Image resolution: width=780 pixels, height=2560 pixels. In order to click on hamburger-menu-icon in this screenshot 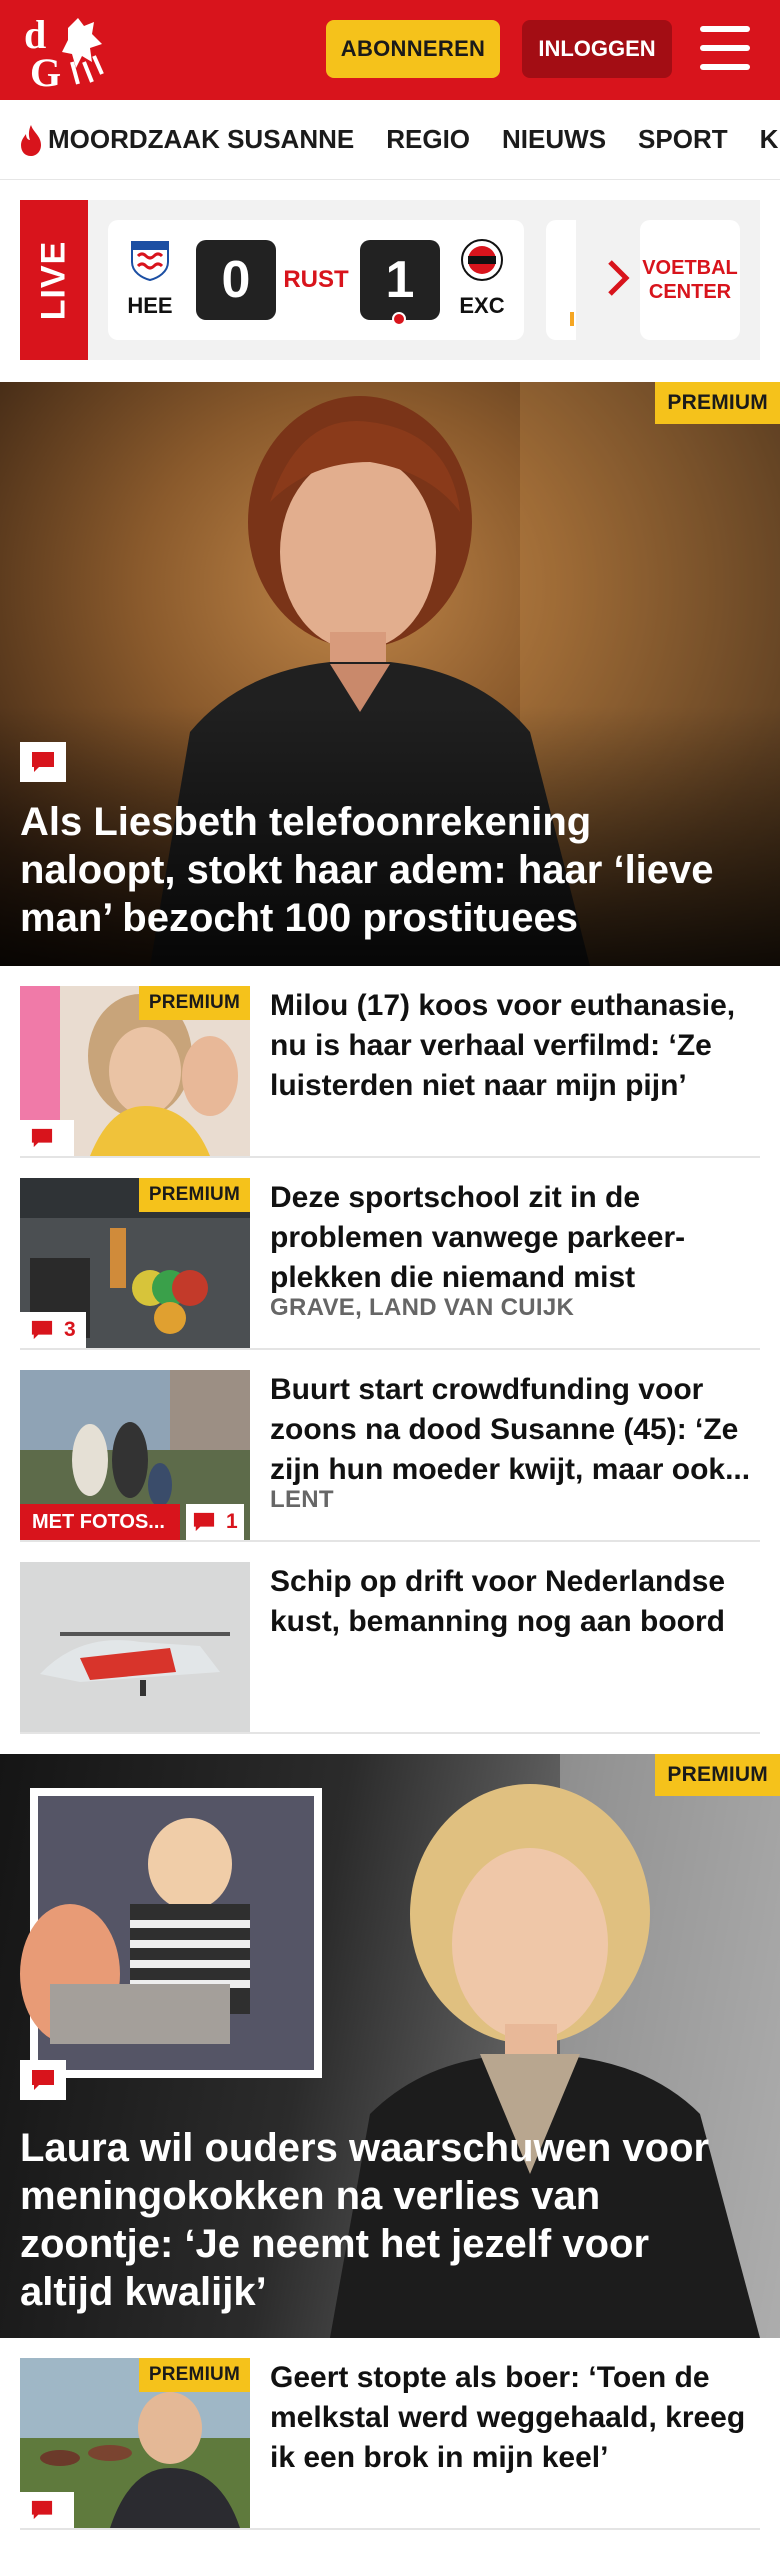, I will do `click(725, 48)`.